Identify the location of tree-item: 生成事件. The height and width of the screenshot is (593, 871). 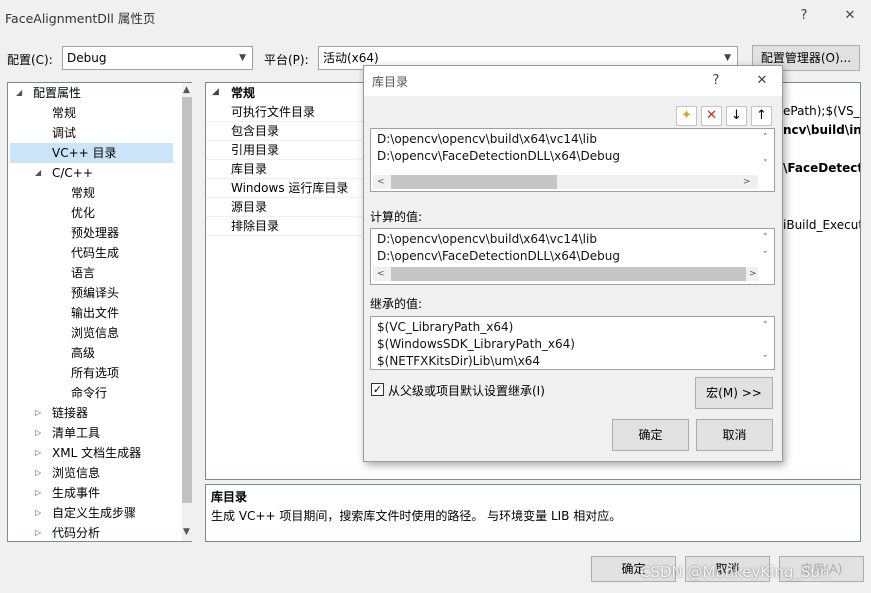
(76, 493).